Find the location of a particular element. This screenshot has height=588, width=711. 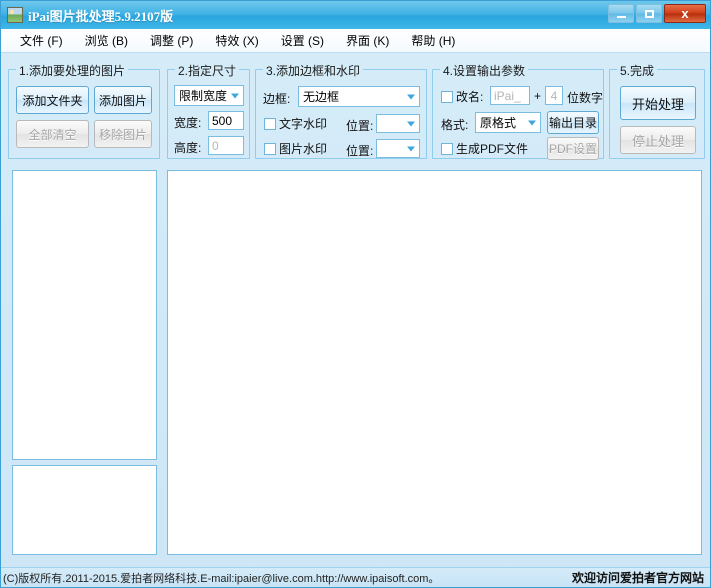

width-label: 宽度: is located at coordinates (188, 123).